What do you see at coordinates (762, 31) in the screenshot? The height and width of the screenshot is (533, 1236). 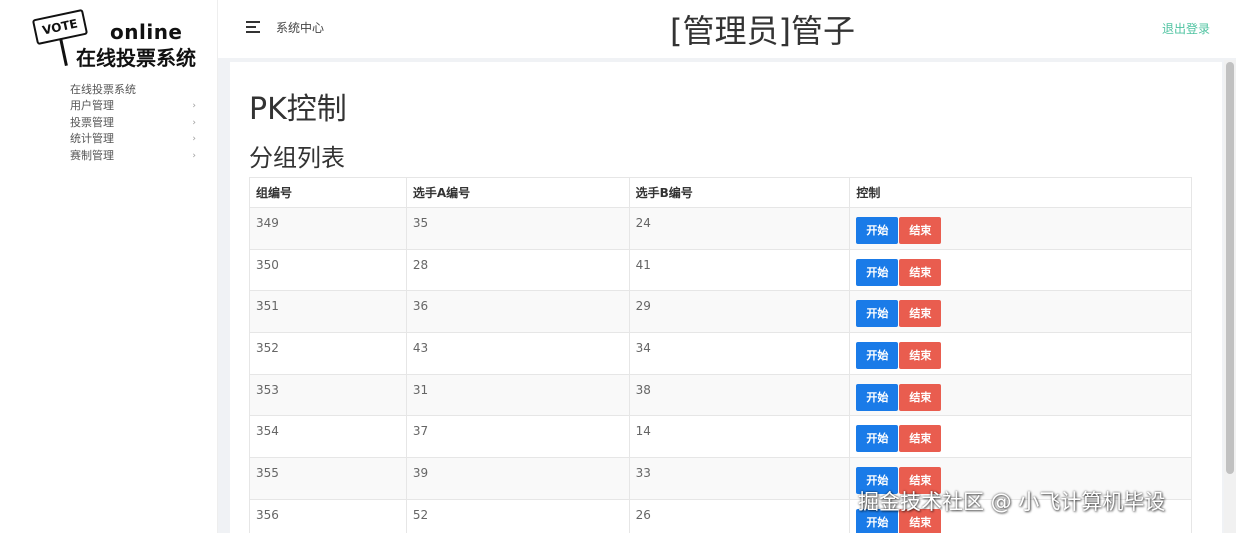 I see `admin-title: [管理员]管子` at bounding box center [762, 31].